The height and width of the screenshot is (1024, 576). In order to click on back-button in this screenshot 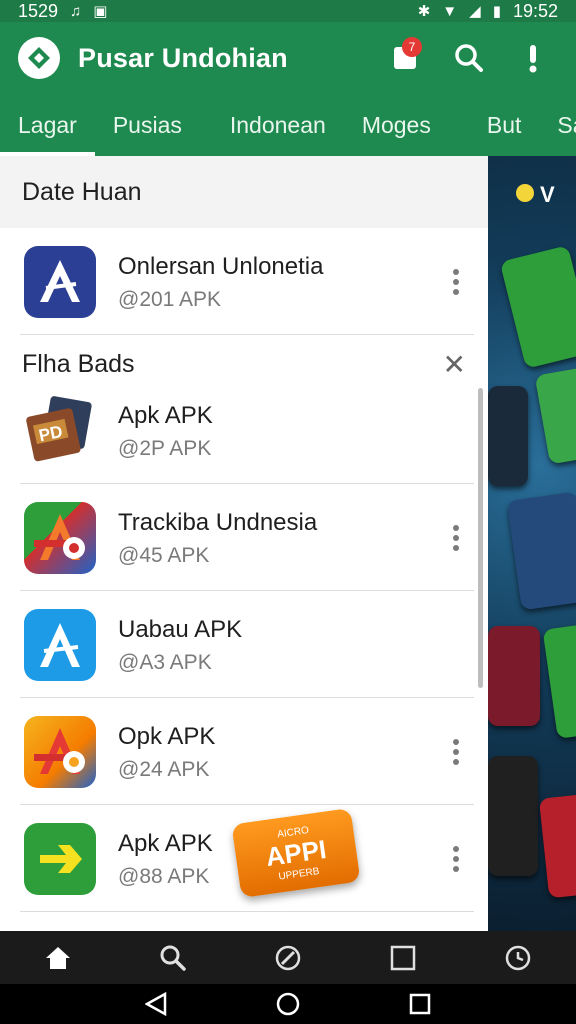, I will do `click(156, 1004)`.